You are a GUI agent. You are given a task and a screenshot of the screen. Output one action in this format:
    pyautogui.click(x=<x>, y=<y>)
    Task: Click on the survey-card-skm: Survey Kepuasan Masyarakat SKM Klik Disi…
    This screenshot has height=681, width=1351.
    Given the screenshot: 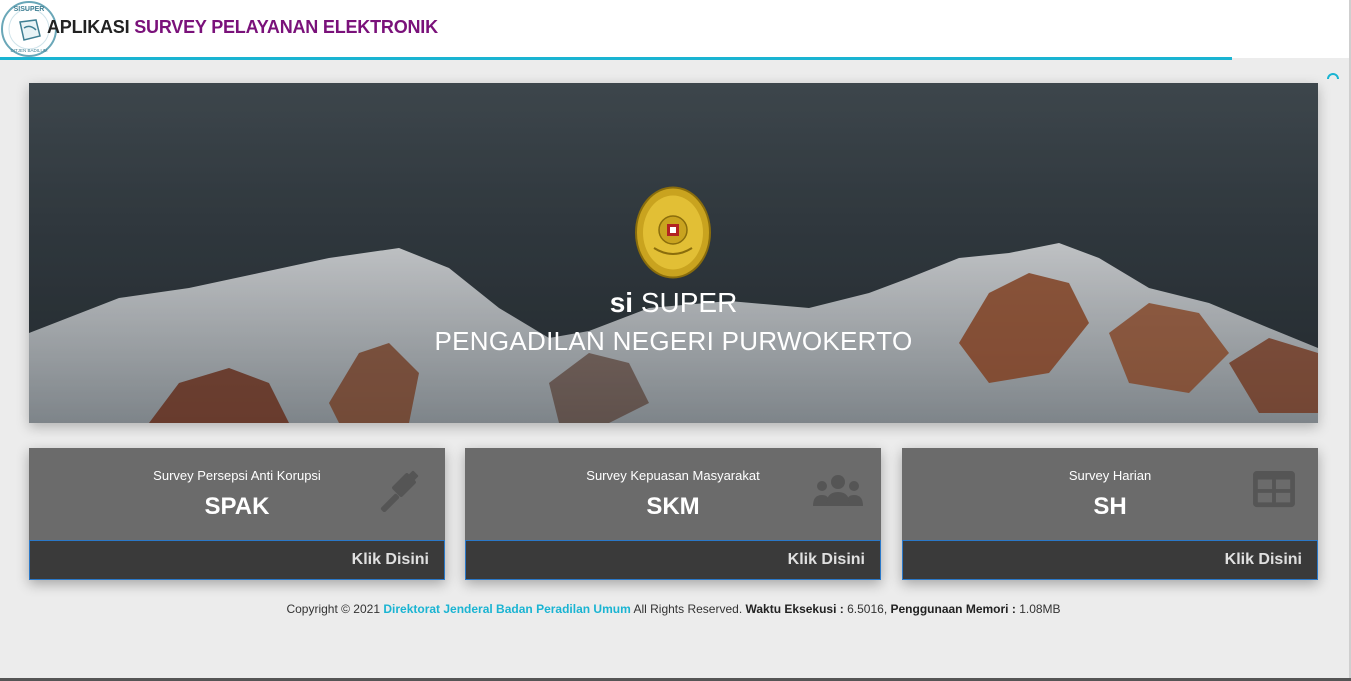 What is the action you would take?
    pyautogui.click(x=673, y=514)
    